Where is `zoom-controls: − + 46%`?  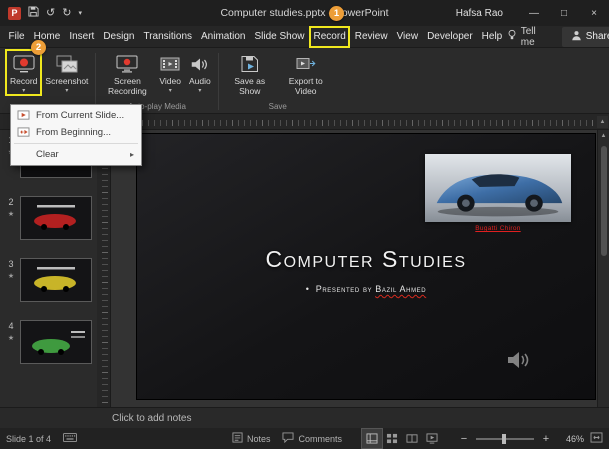
zoom-controls: − + 46% is located at coordinates (530, 438).